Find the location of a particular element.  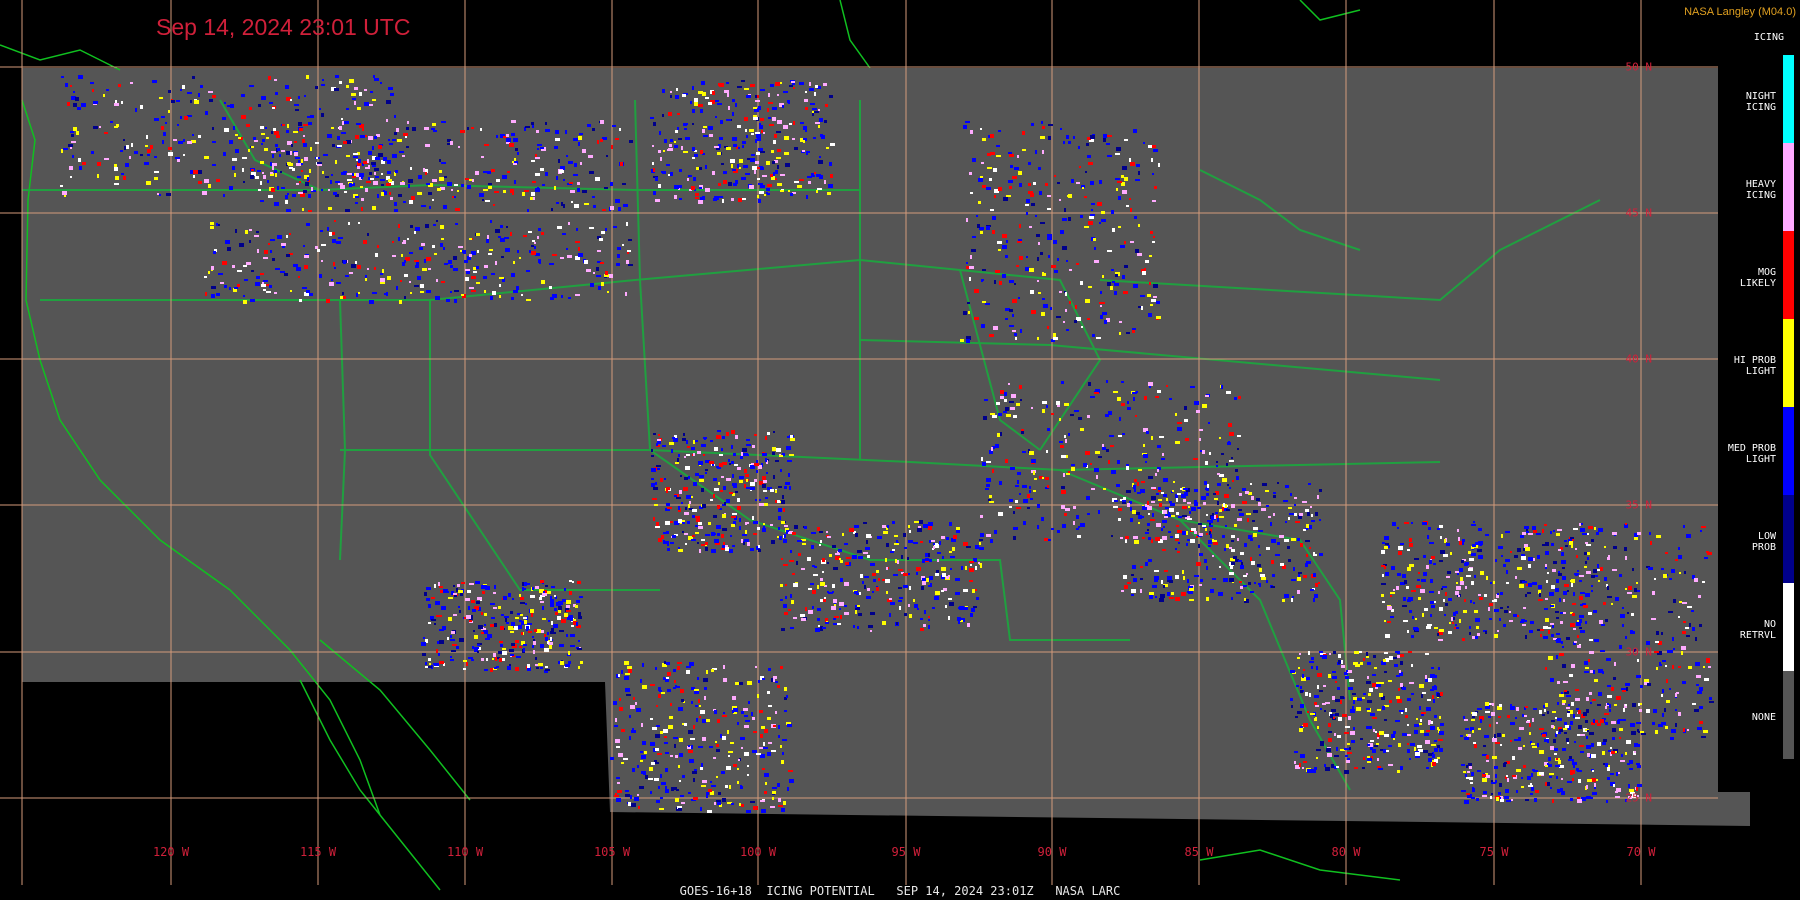

lat-label-35n: 35 N is located at coordinates (1639, 505).